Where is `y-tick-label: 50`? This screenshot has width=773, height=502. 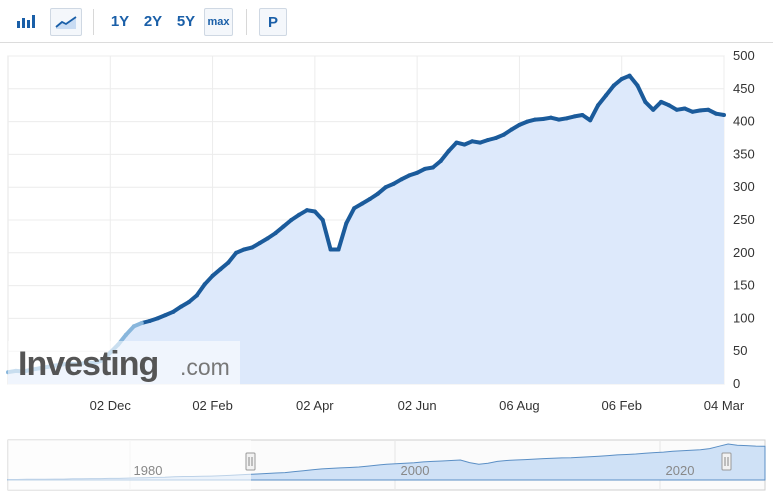
y-tick-label: 50 is located at coordinates (740, 350).